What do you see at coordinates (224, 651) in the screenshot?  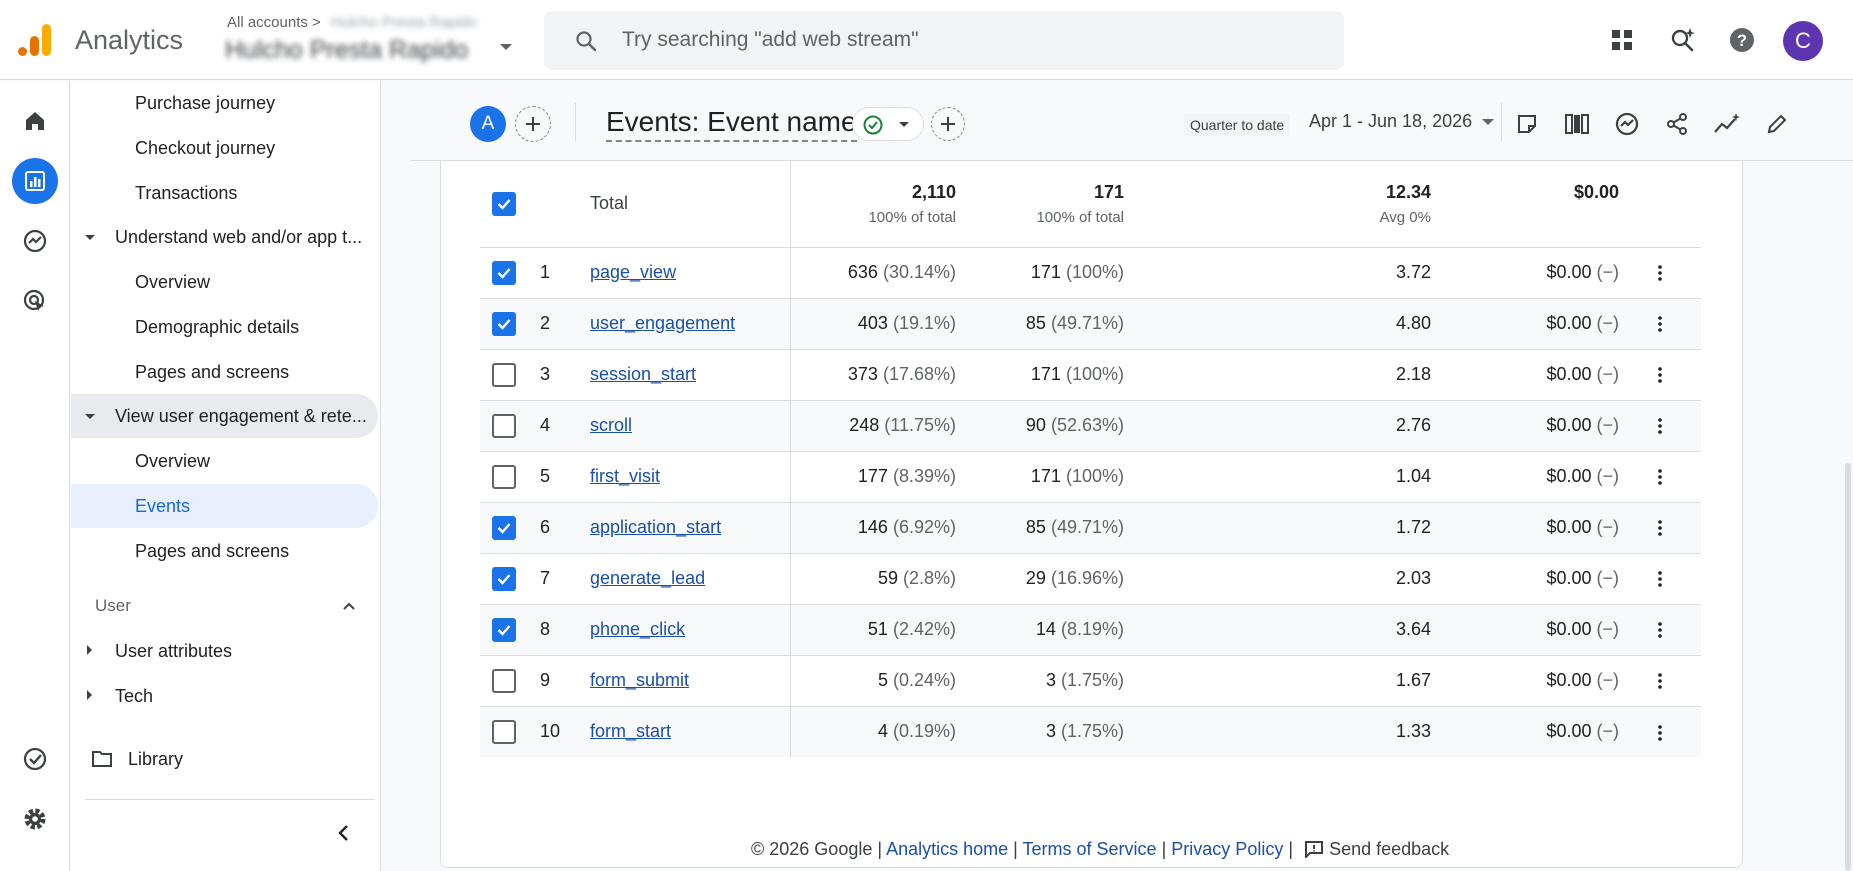 I see `sidebar-group-user-attributes: User attributes` at bounding box center [224, 651].